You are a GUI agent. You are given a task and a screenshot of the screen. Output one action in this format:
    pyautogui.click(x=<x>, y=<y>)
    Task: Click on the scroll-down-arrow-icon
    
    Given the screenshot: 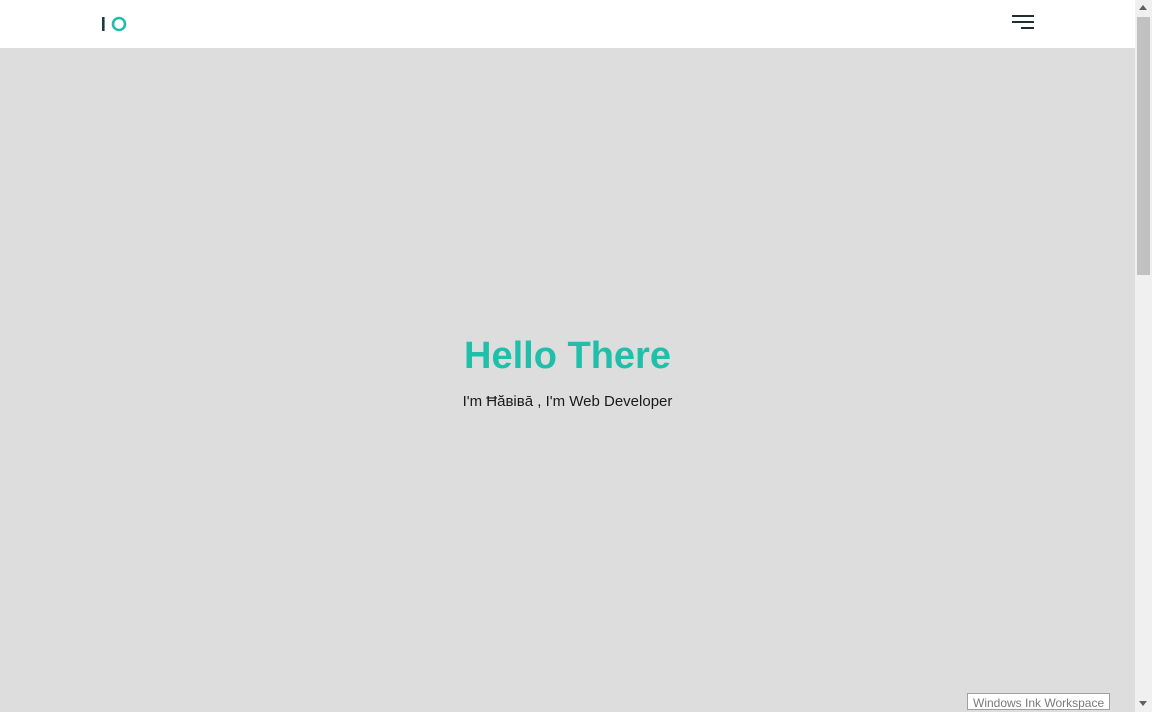 What is the action you would take?
    pyautogui.click(x=1143, y=703)
    